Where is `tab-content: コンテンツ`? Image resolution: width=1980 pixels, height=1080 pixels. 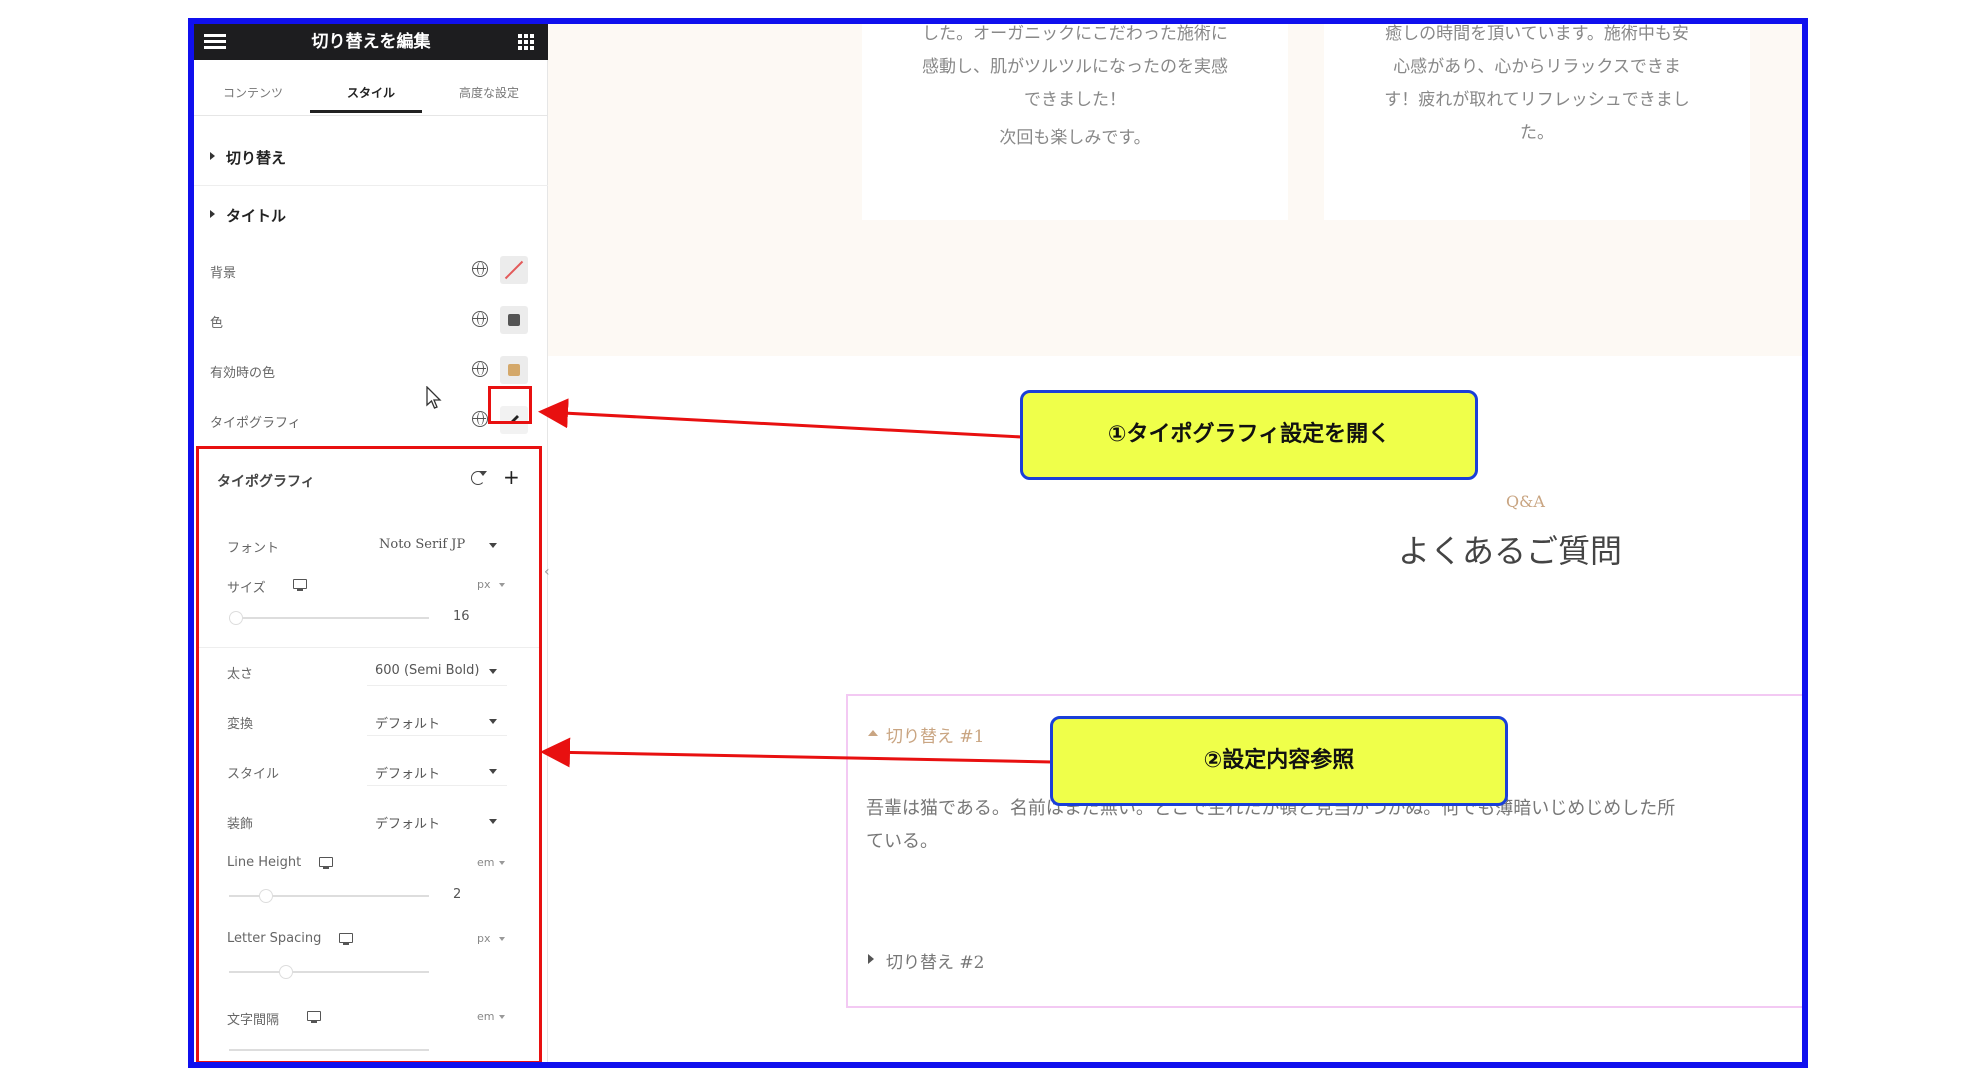 tab-content: コンテンツ is located at coordinates (253, 92).